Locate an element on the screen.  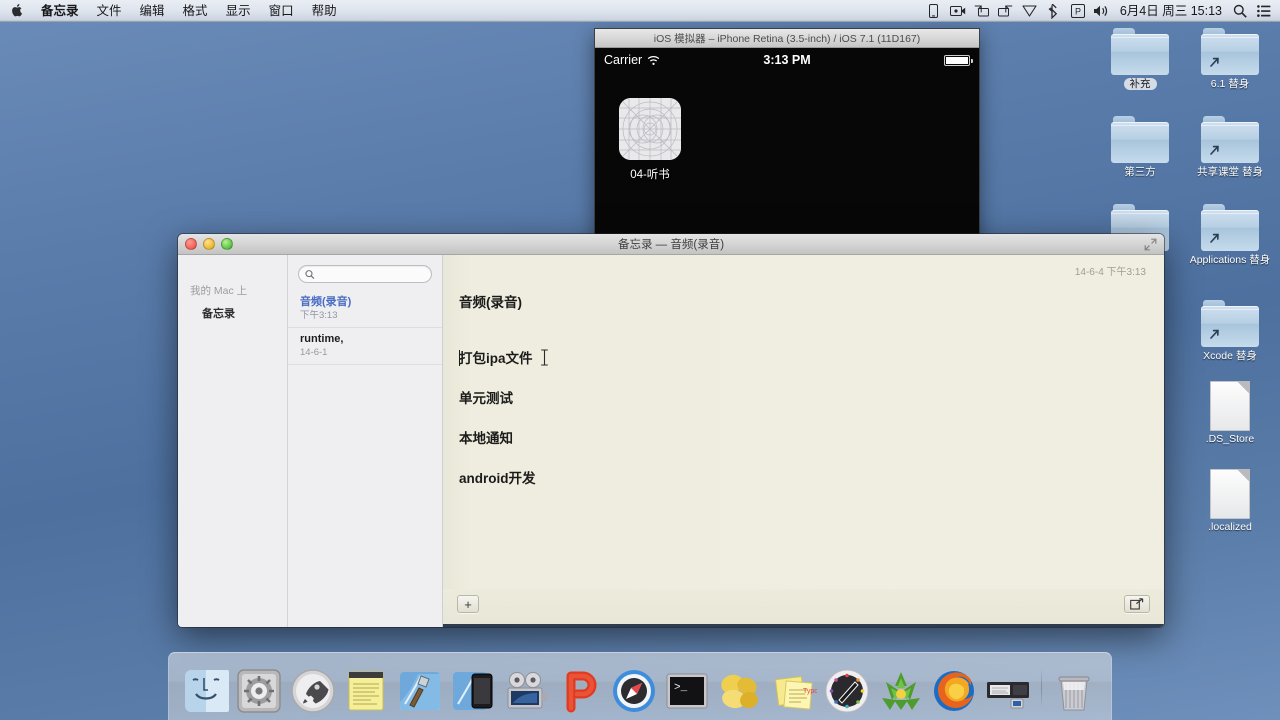
share-icon is located at coordinates (1137, 604).